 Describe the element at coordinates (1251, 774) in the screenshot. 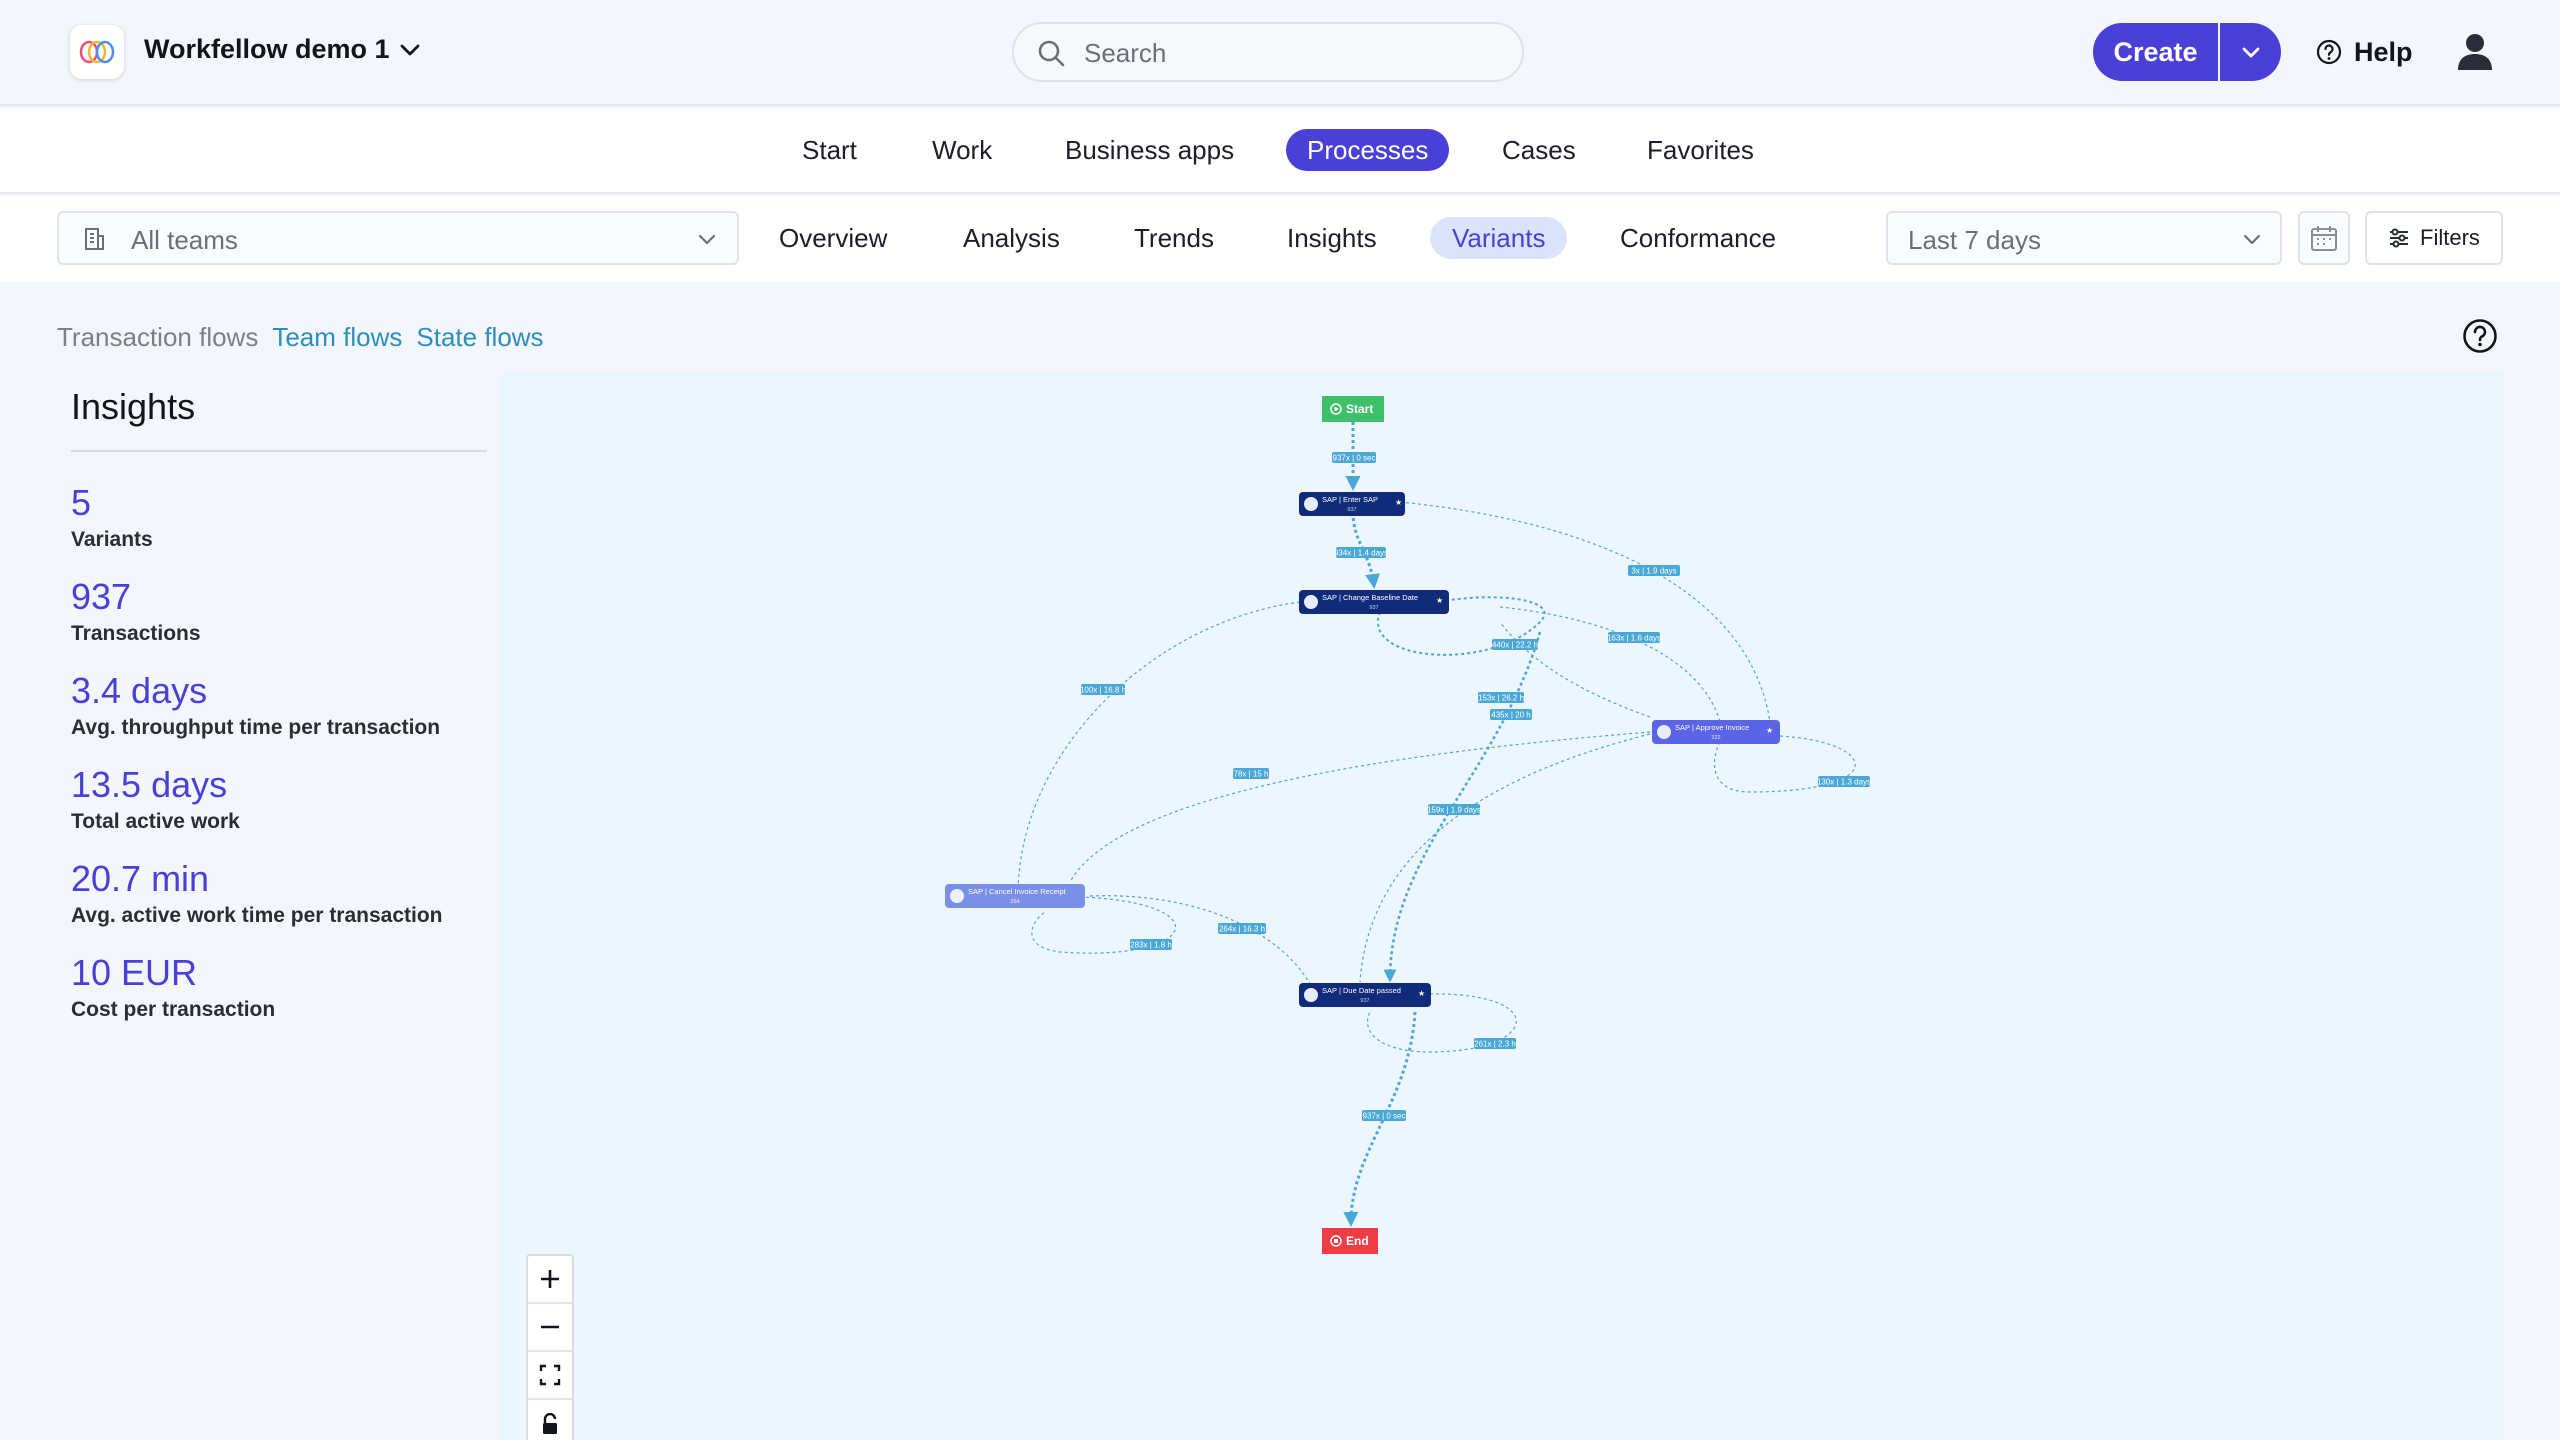

I see `edge-label: 78x | 15 h` at that location.